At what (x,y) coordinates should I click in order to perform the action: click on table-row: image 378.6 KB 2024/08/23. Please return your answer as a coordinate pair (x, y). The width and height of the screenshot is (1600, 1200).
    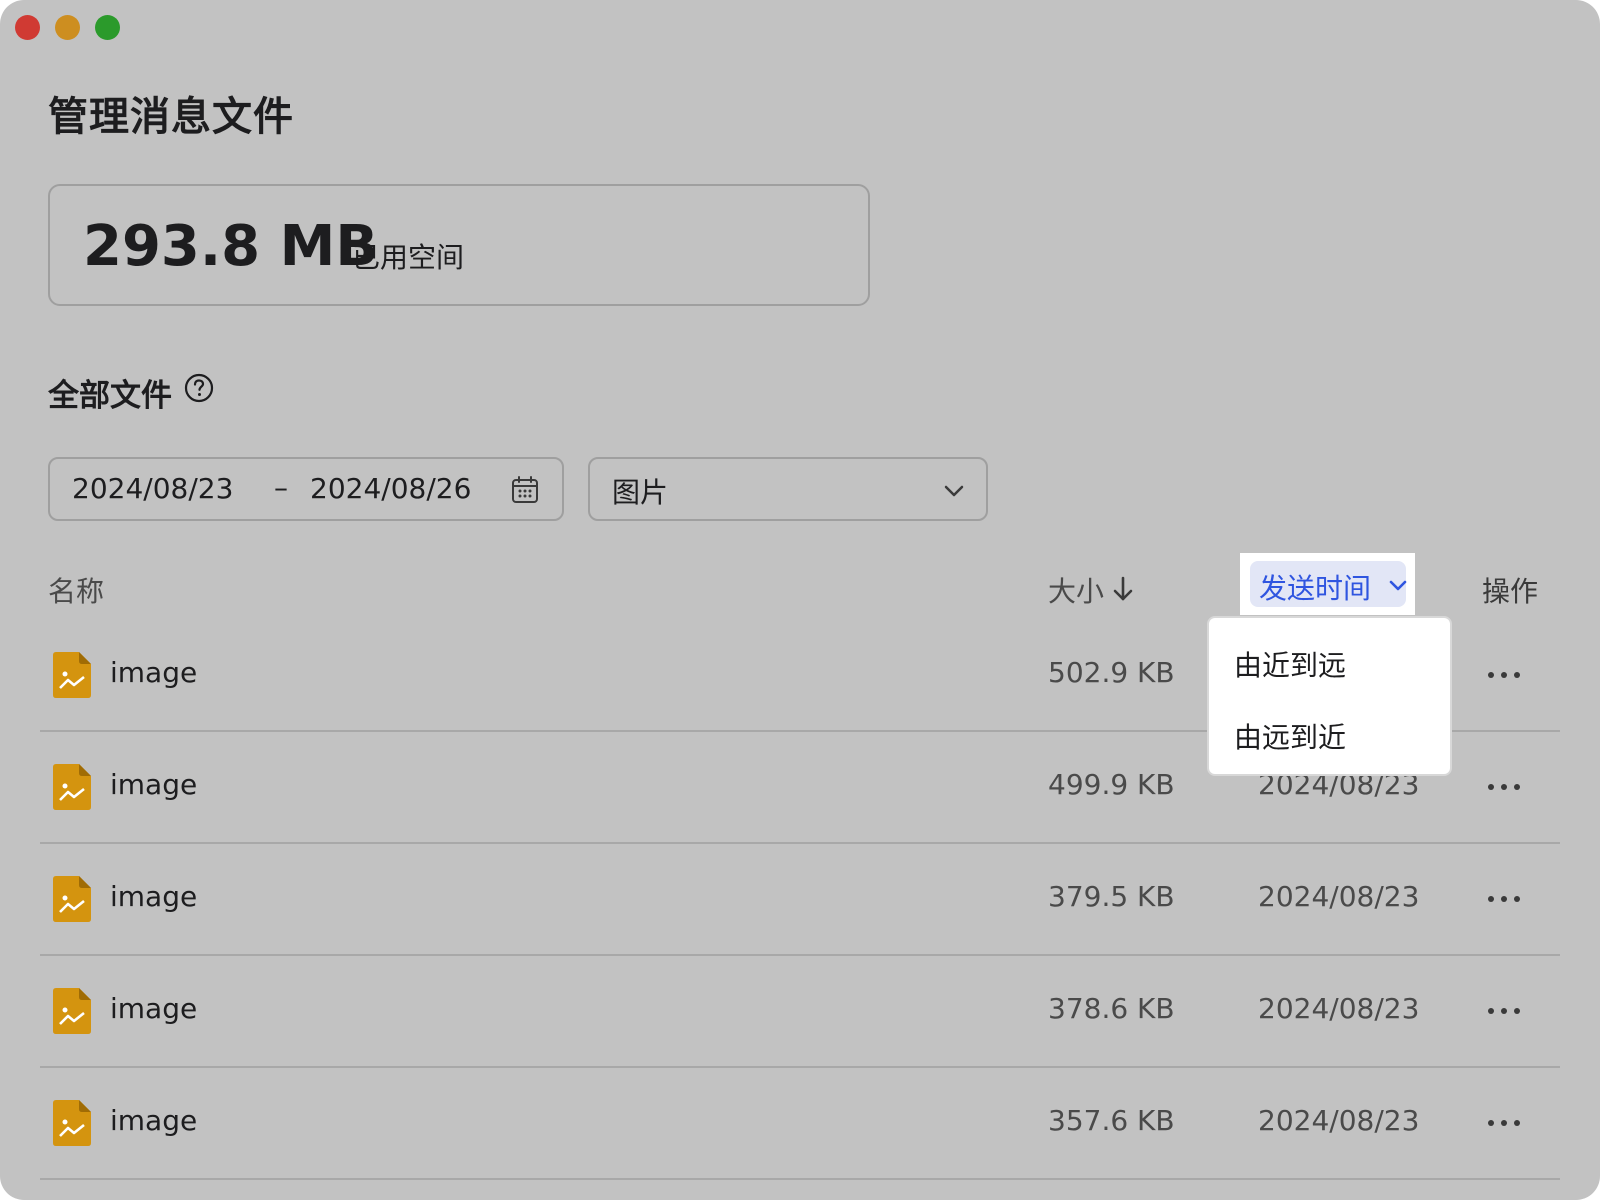
    Looking at the image, I should click on (800, 1012).